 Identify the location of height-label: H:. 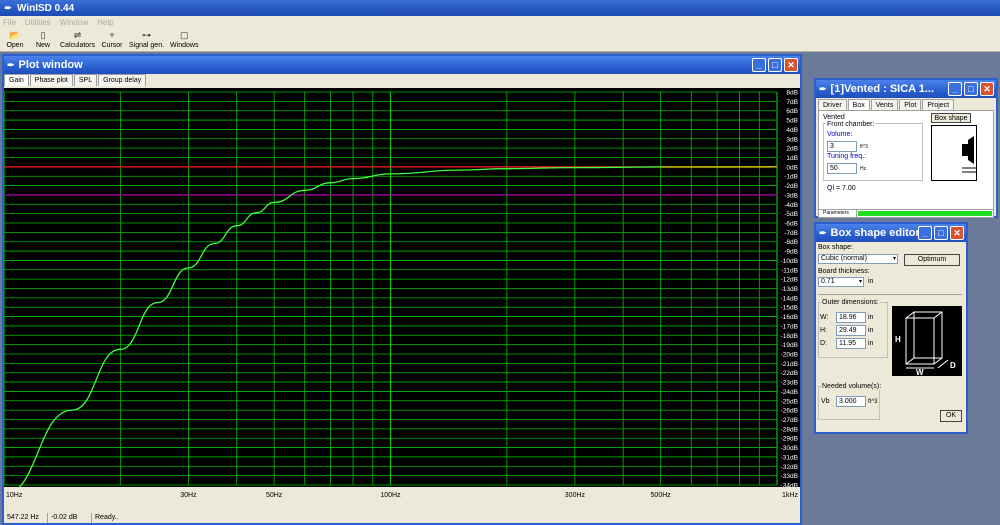
(823, 330).